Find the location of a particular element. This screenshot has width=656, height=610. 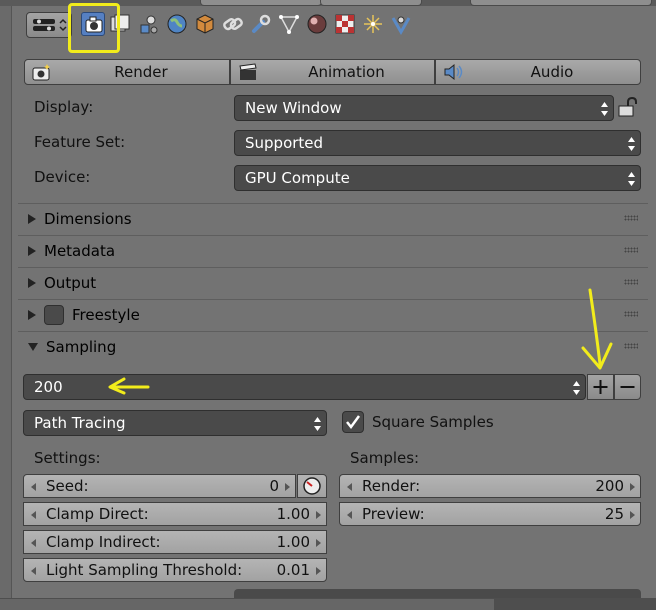

remove-preset-button is located at coordinates (627, 387).